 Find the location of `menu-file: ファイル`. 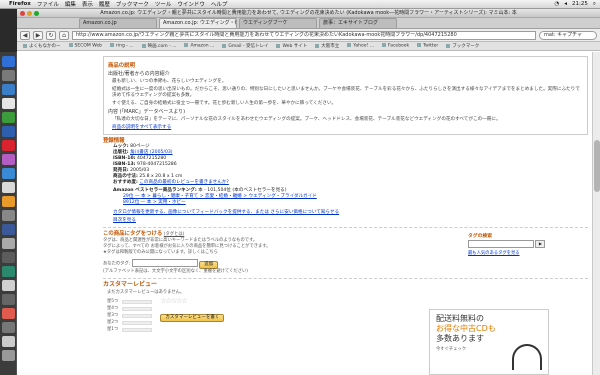

menu-file: ファイル is located at coordinates (48, 4).